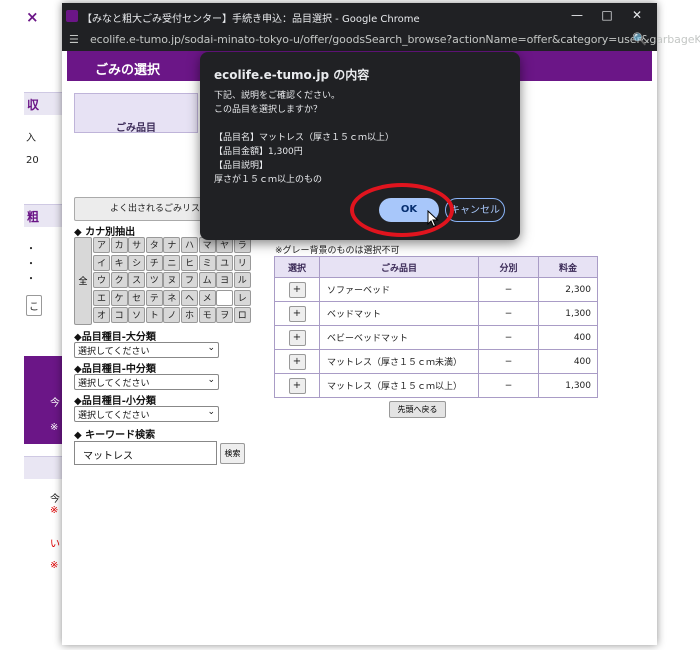 This screenshot has height=650, width=700. I want to click on kana-key: ヨ, so click(225, 280).